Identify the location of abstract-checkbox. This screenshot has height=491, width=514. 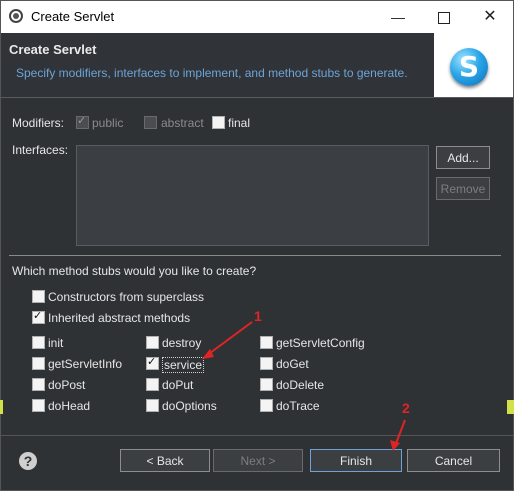
(150, 122).